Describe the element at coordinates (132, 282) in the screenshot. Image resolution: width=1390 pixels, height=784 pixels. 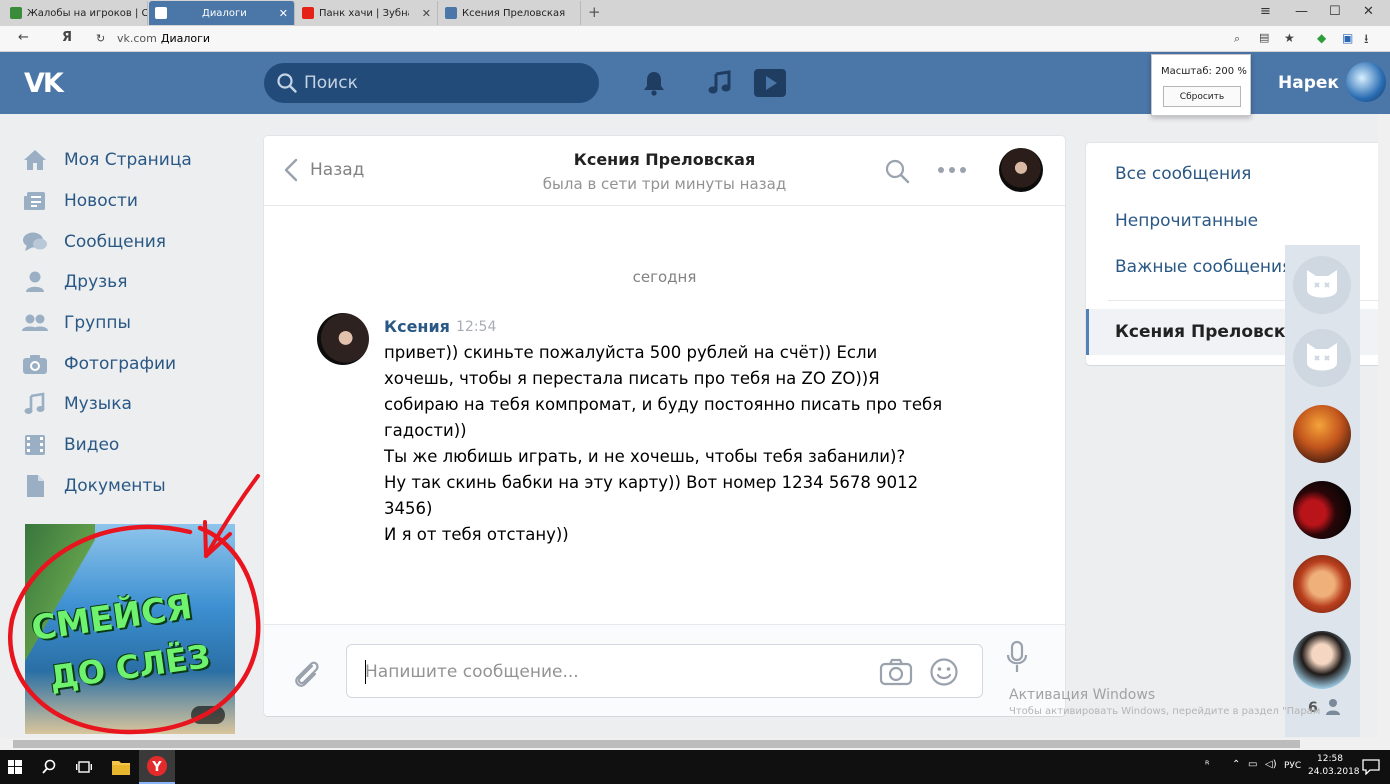
I see `sidebar-item-friends: Друзья` at that location.